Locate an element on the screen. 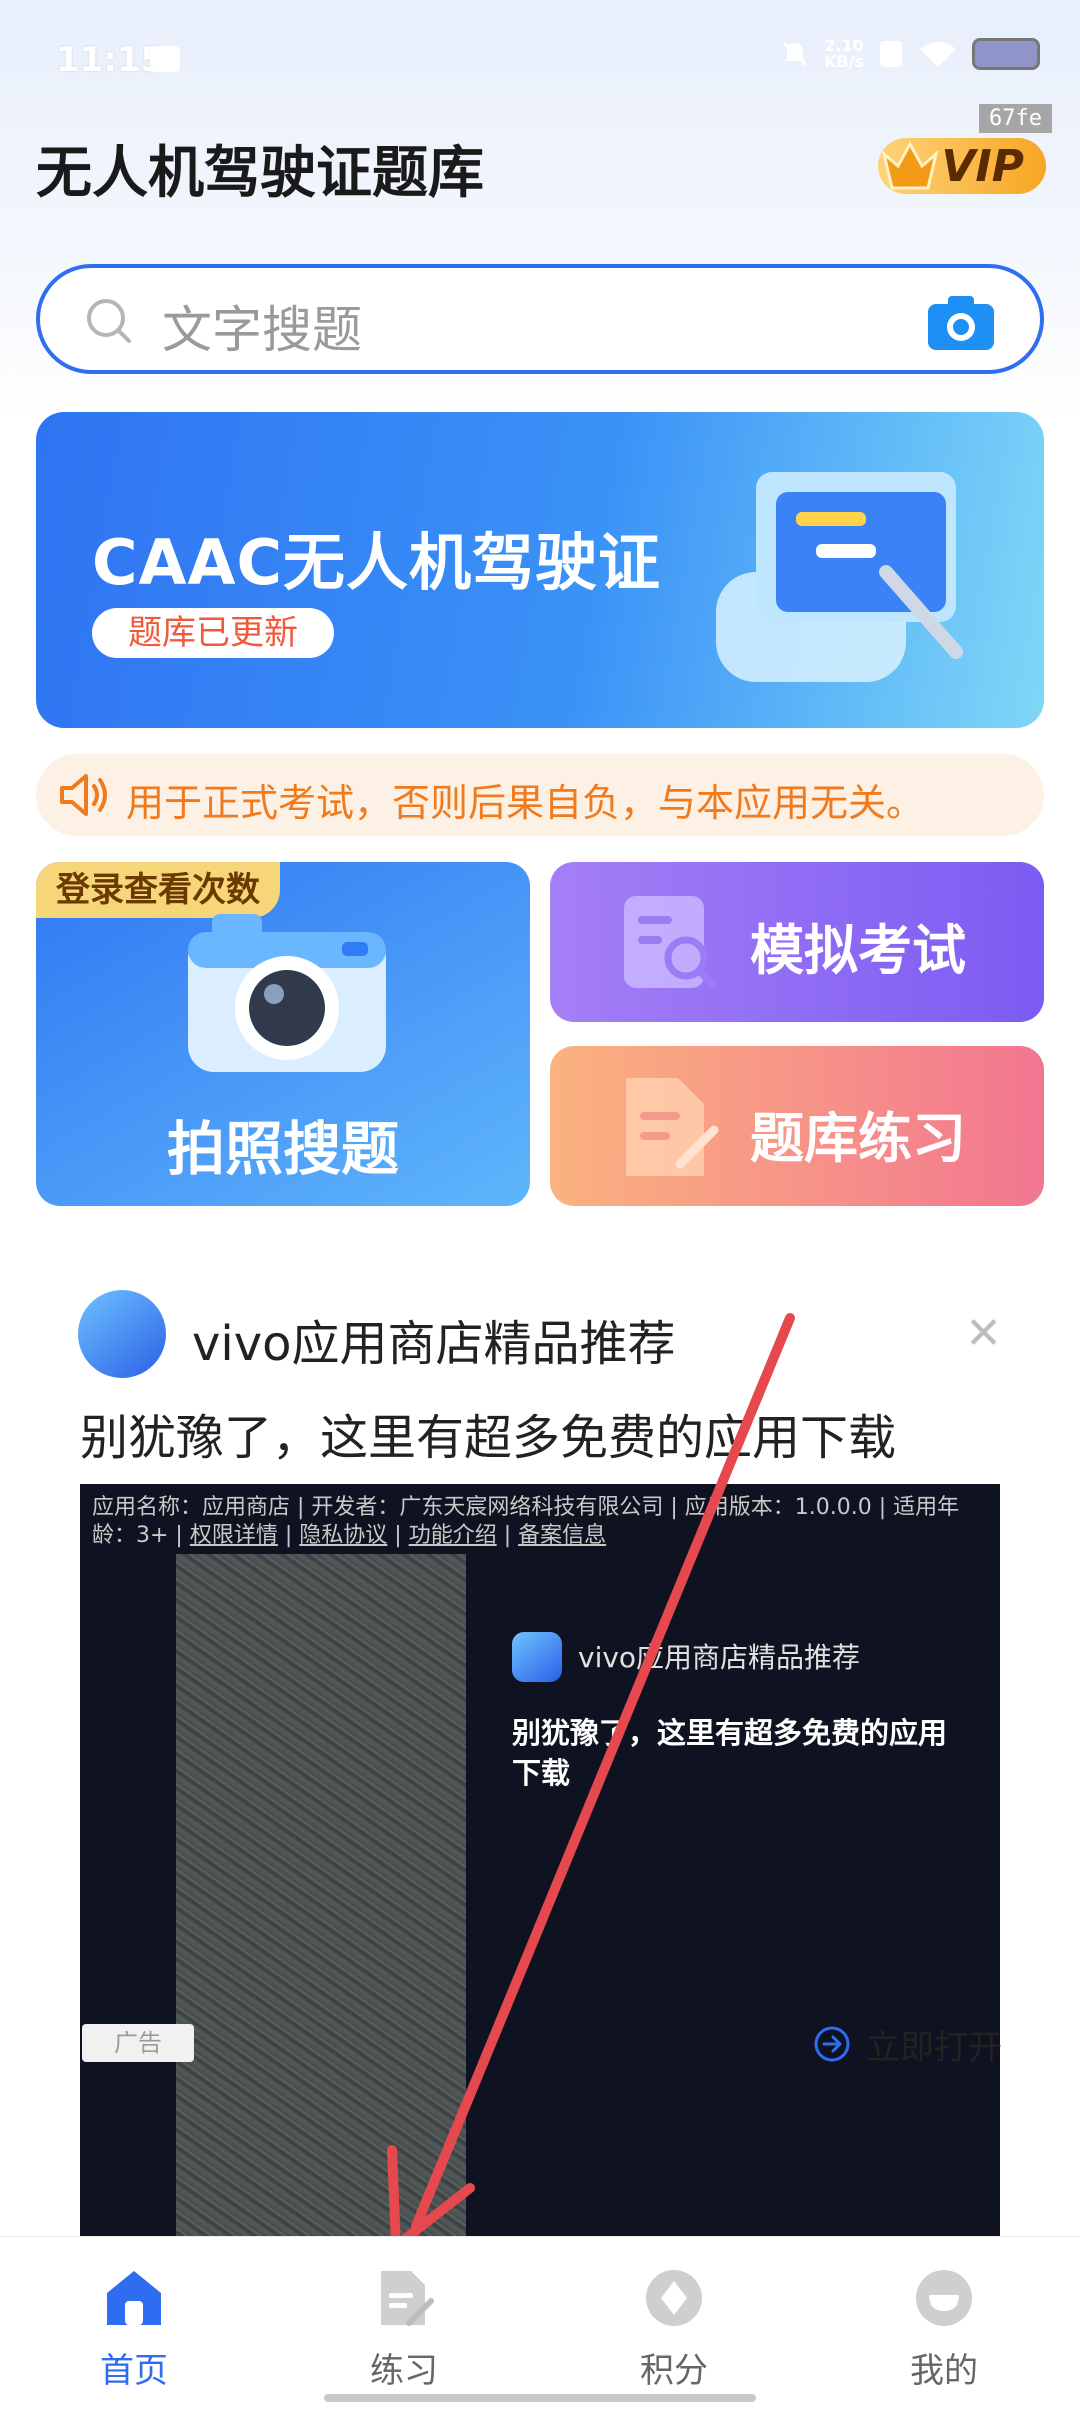 This screenshot has width=1080, height=2409. camera-search-icon is located at coordinates (961, 322).